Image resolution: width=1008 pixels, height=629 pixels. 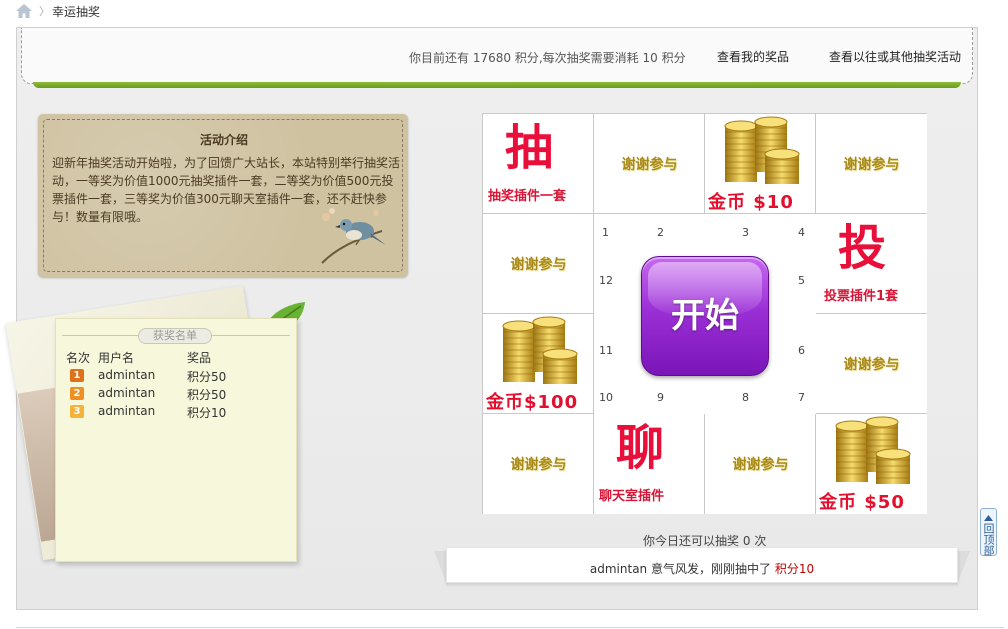 What do you see at coordinates (175, 336) in the screenshot?
I see `winners-tab: 获奖名单` at bounding box center [175, 336].